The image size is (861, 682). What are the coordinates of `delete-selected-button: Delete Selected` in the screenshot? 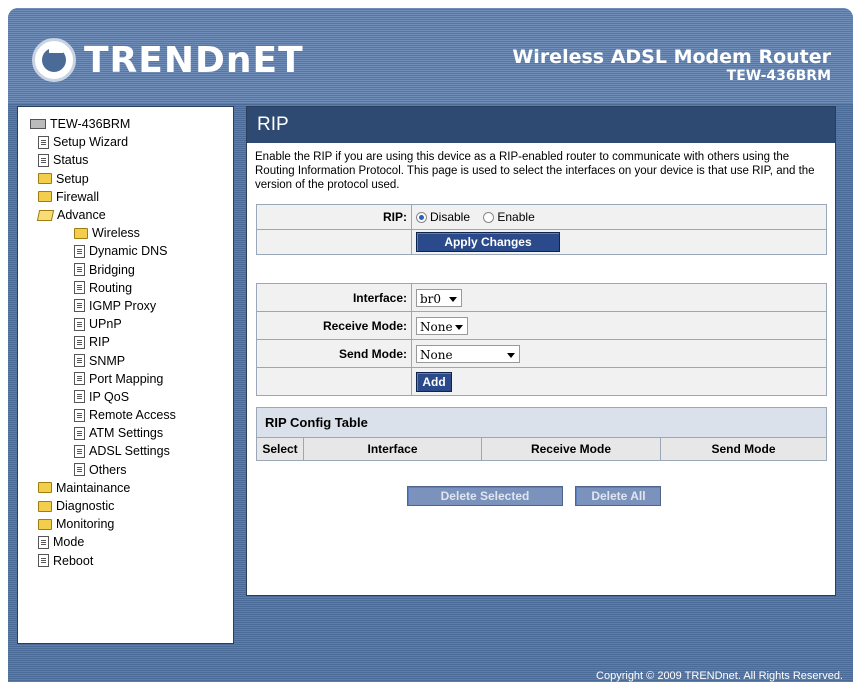 It's located at (485, 496).